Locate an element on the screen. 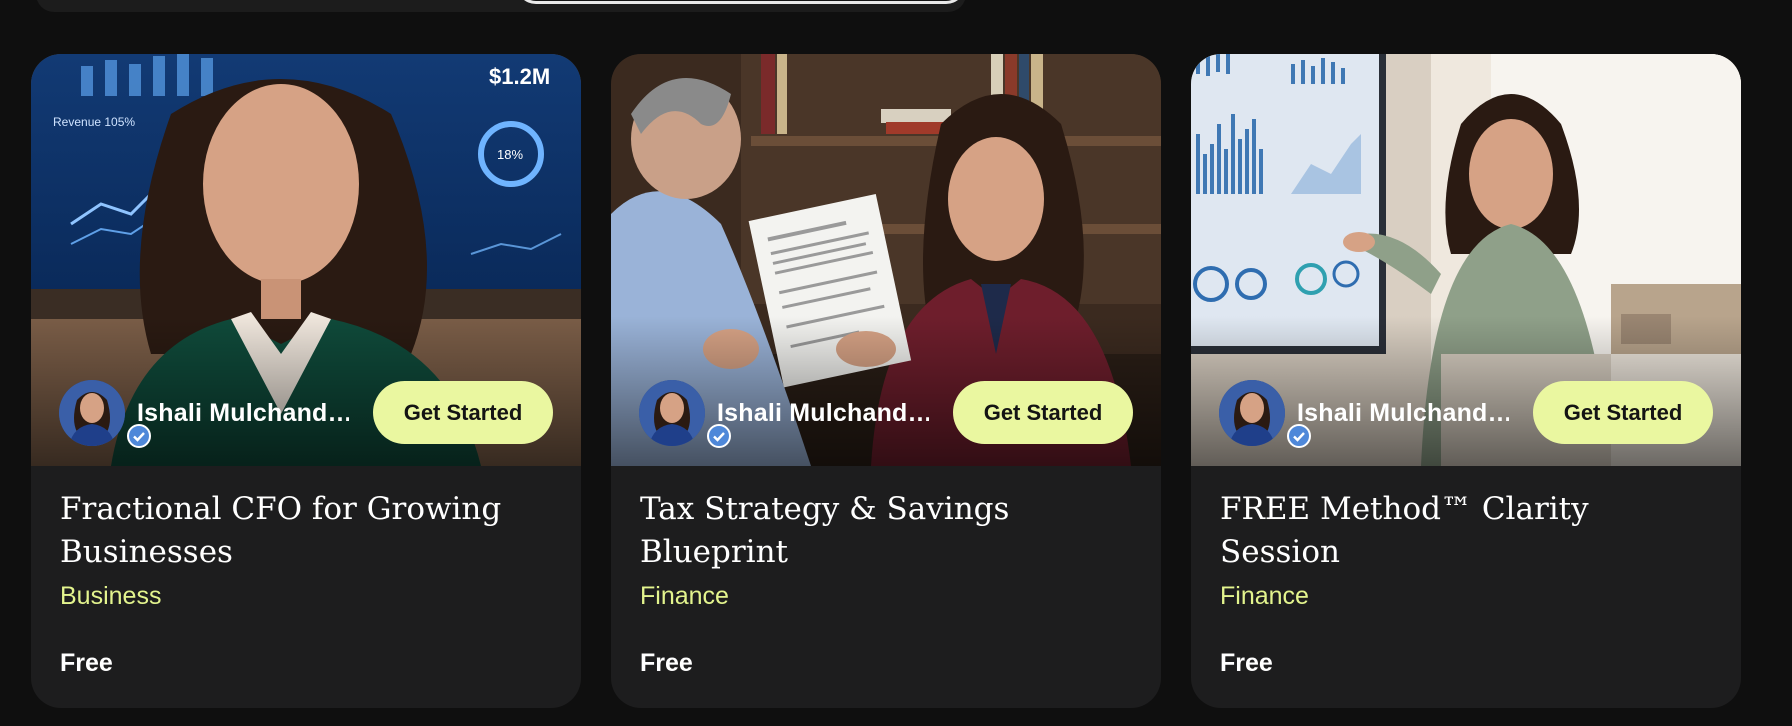 The width and height of the screenshot is (1792, 726). card-title: FREE Method™ Clarity Session is located at coordinates (1466, 531).